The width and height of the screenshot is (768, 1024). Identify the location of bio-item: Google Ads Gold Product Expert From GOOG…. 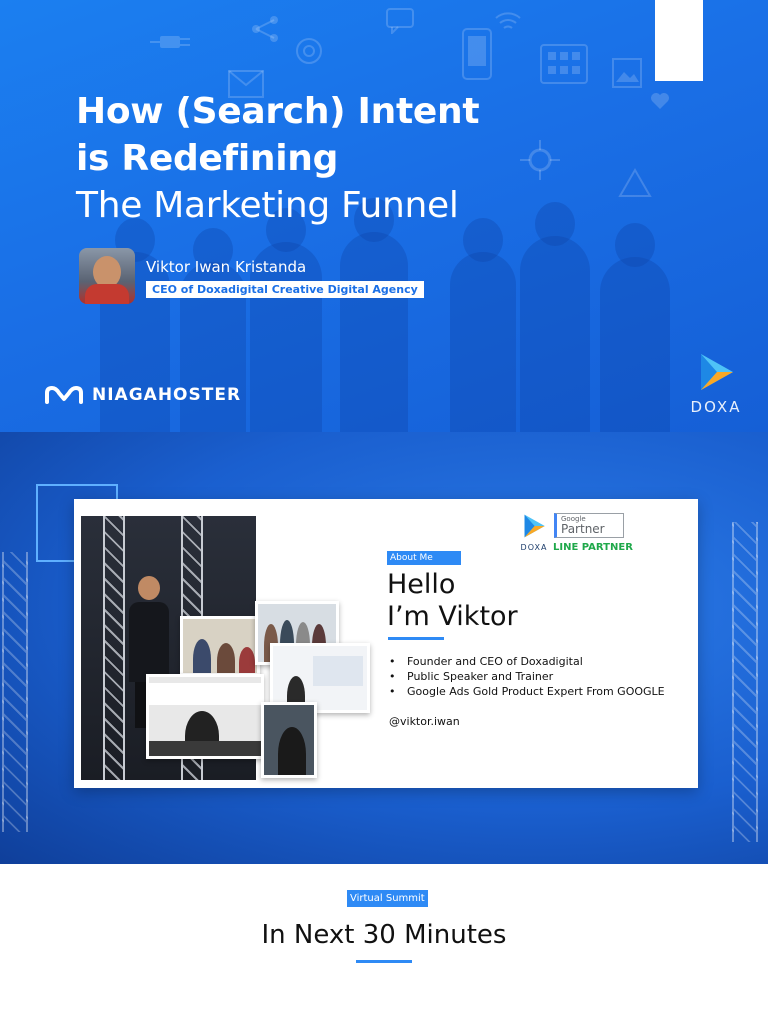
(527, 691).